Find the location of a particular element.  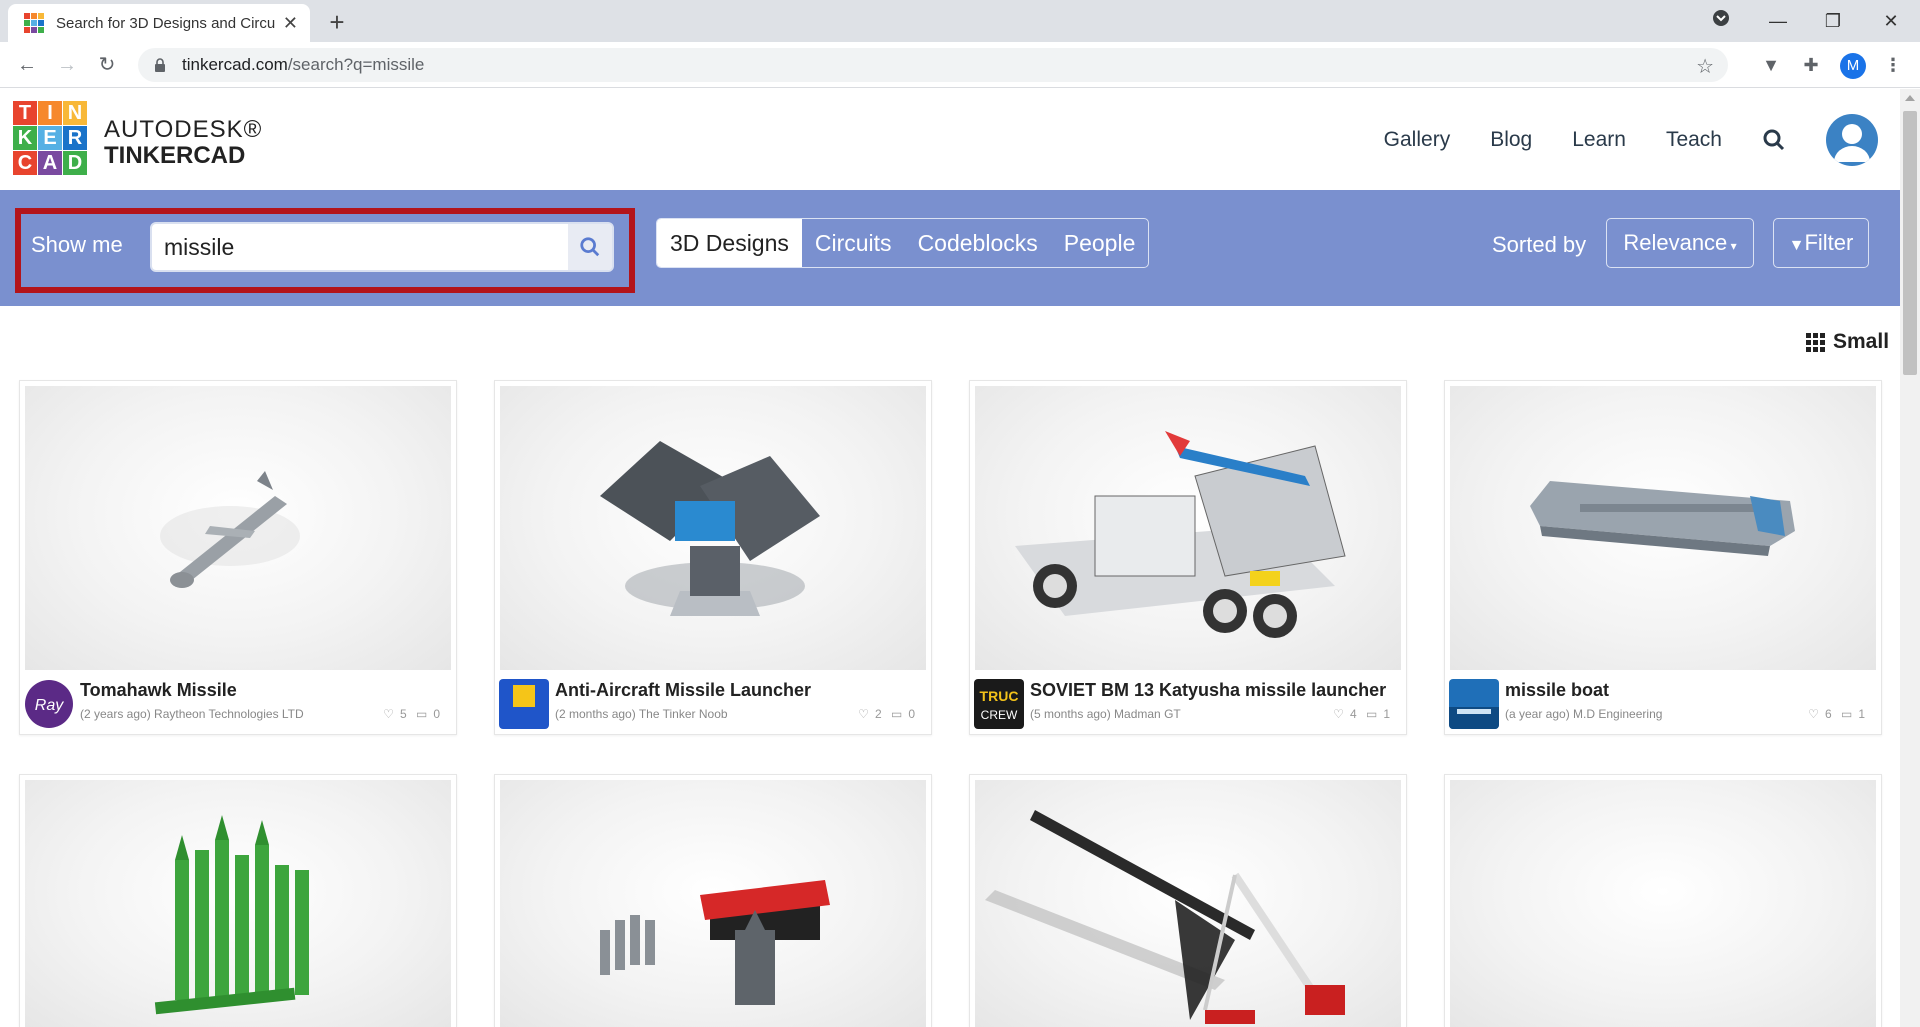

search-input is located at coordinates (364, 247).